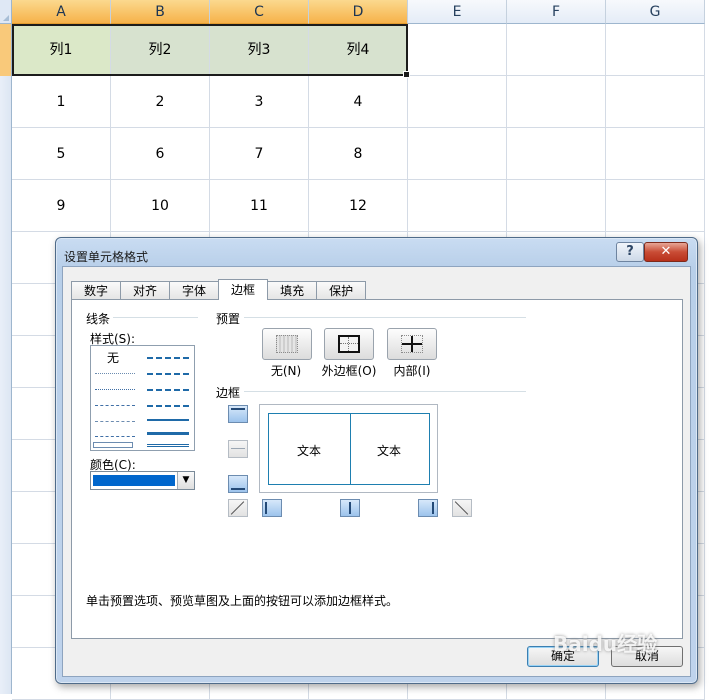 Image resolution: width=712 pixels, height=700 pixels. Describe the element at coordinates (238, 414) in the screenshot. I see `border-top-button` at that location.